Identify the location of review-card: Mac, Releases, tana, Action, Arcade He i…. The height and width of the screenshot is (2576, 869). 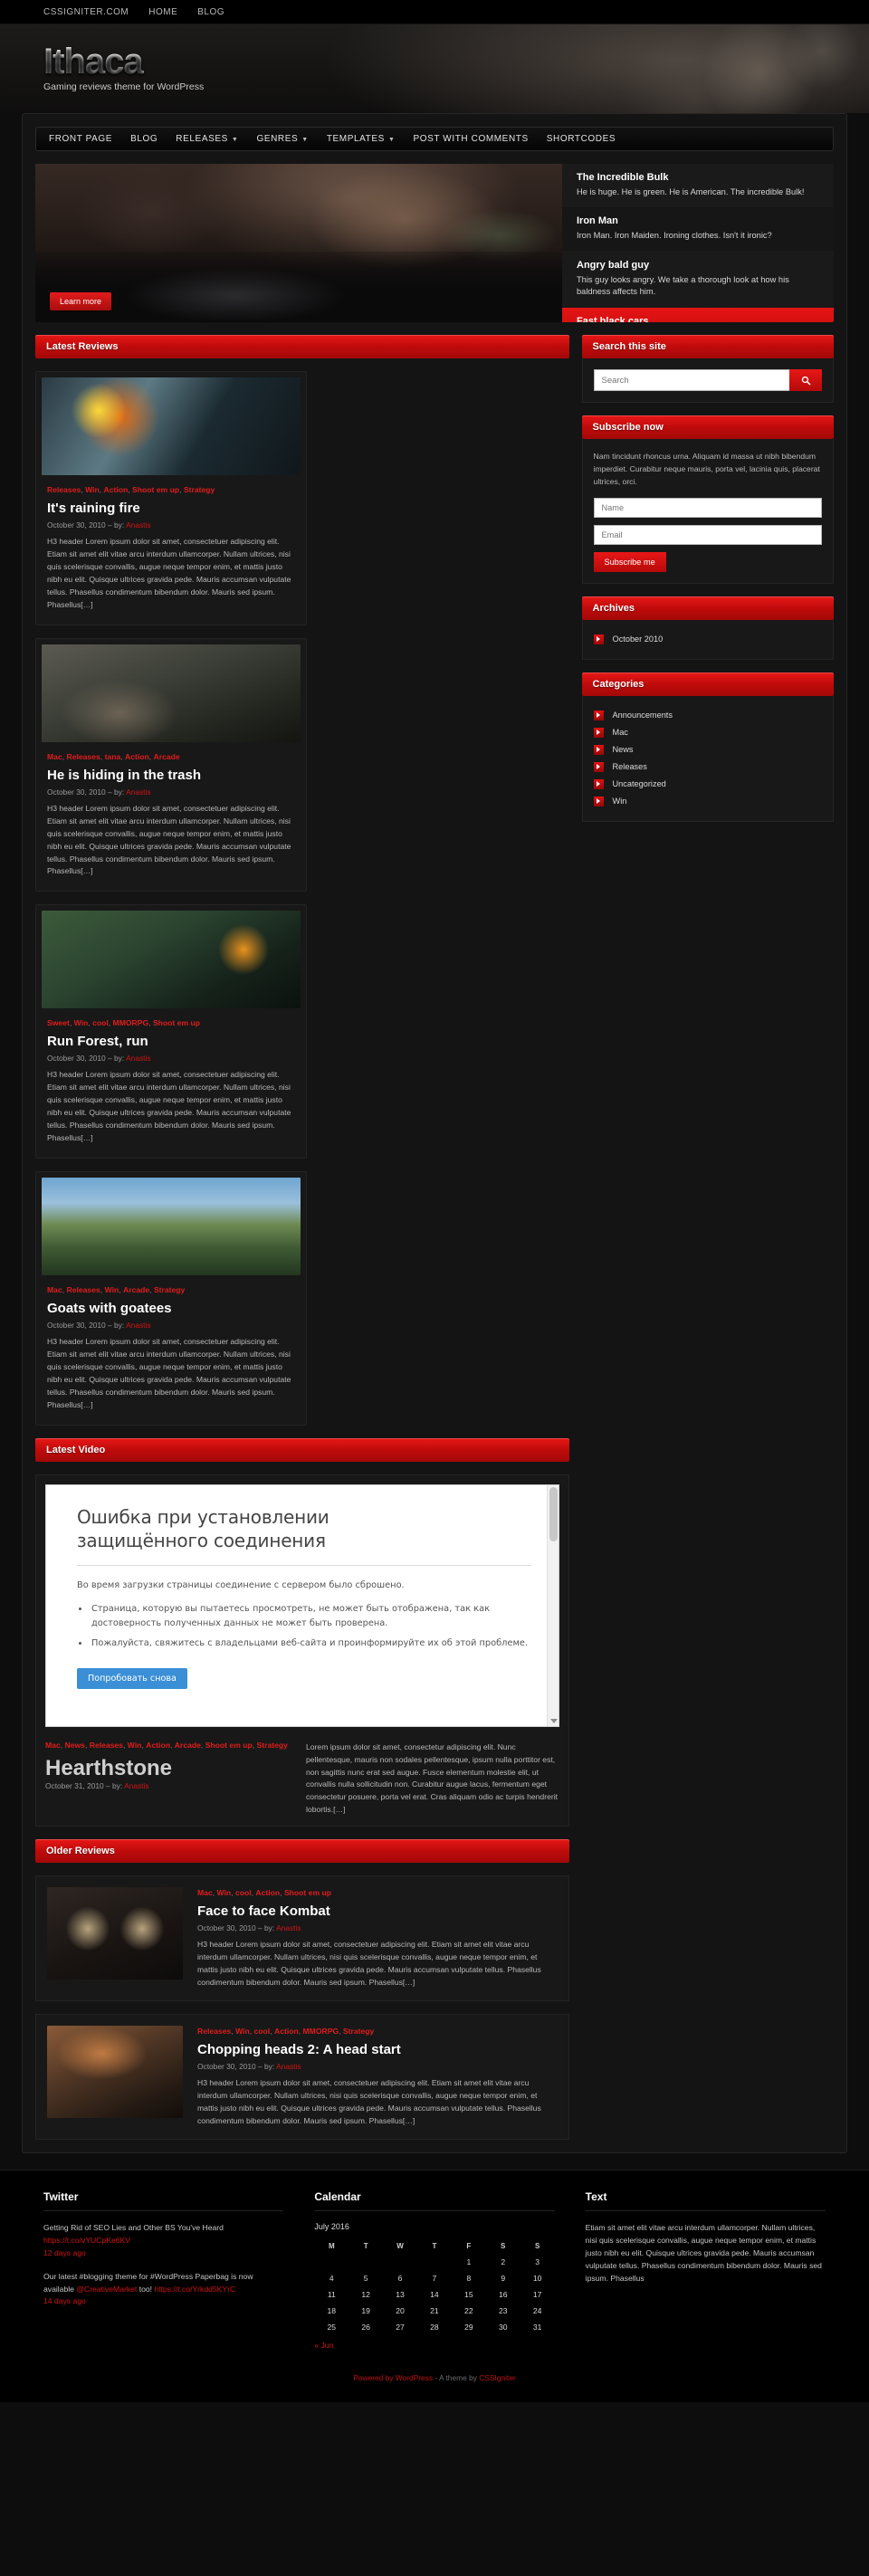
(171, 765).